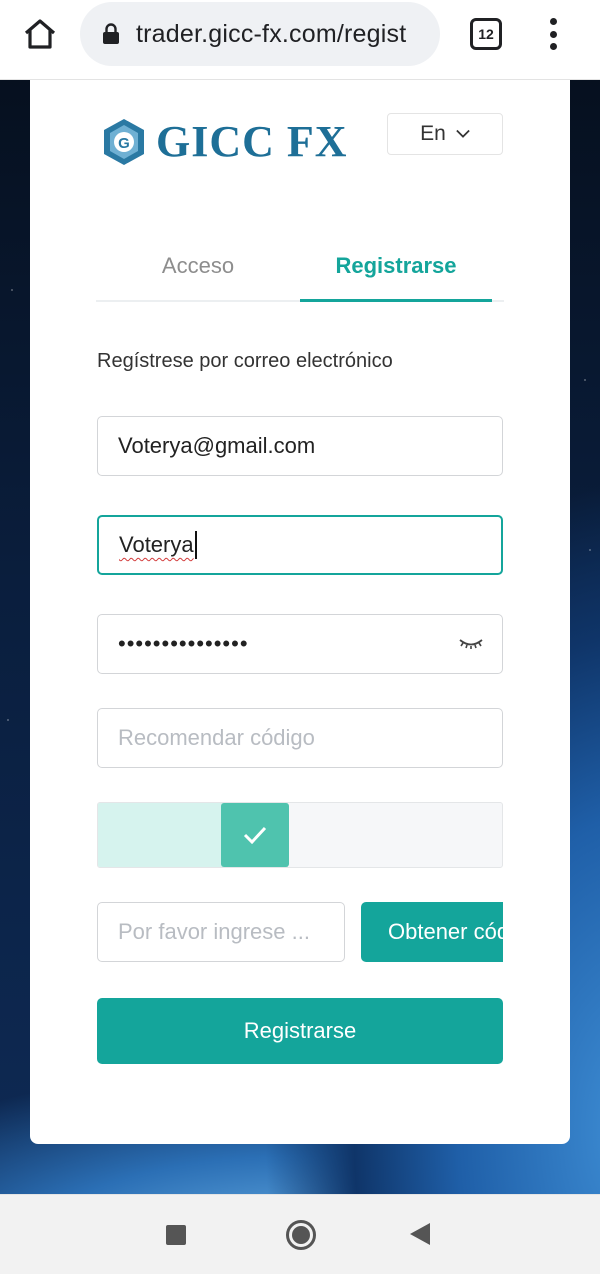 Image resolution: width=600 pixels, height=1274 pixels. I want to click on tab-register: Registrarse, so click(396, 266).